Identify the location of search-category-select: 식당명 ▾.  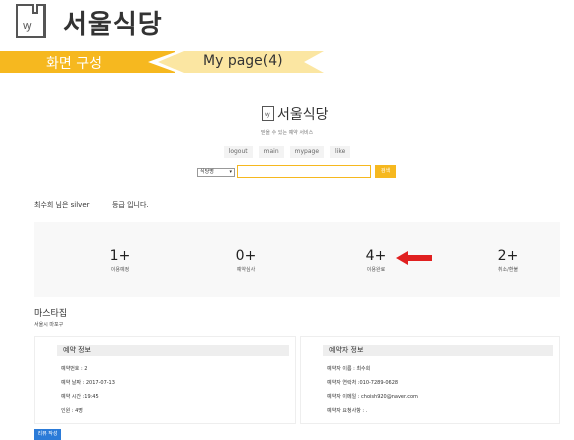
(216, 172).